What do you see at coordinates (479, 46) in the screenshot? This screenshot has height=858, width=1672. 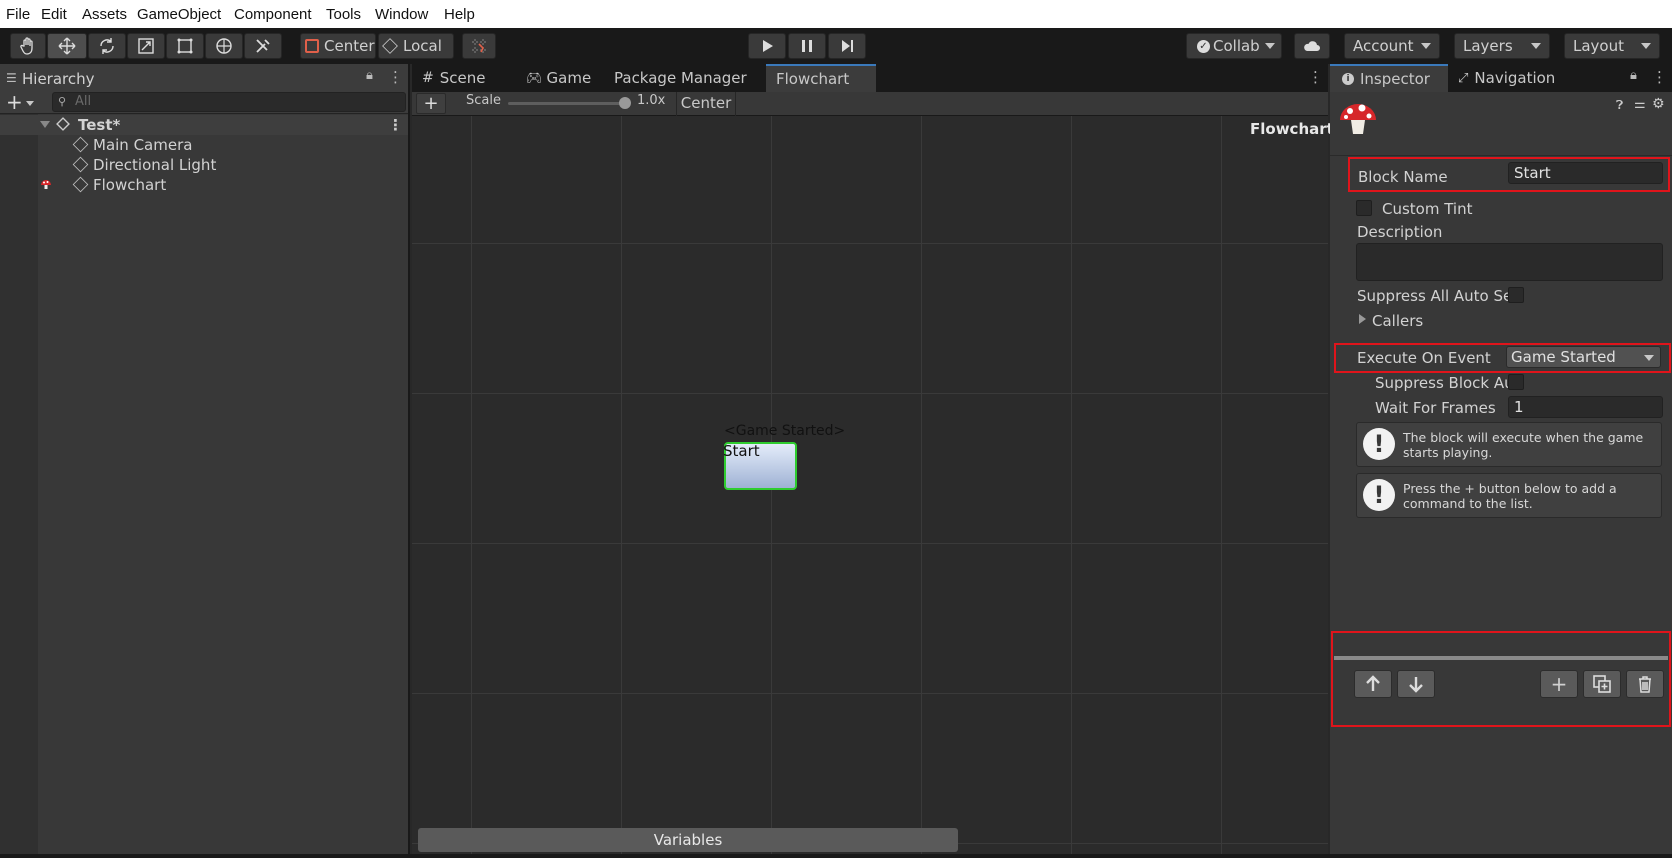 I see `grid-snap-button` at bounding box center [479, 46].